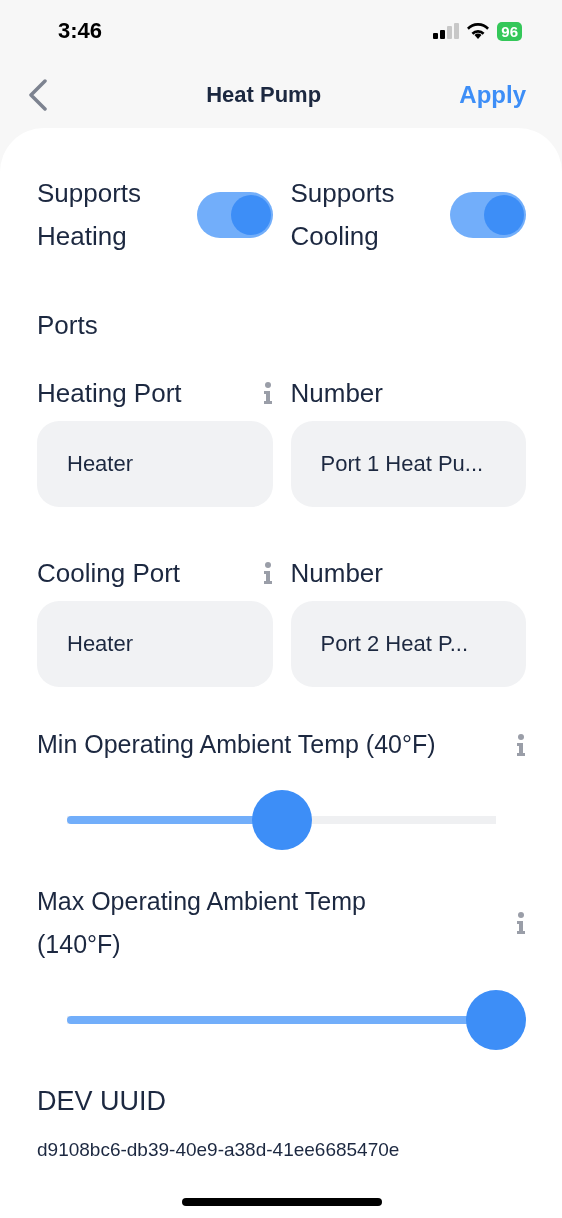 Image resolution: width=562 pixels, height=1218 pixels. Describe the element at coordinates (80, 31) in the screenshot. I see `status-time: 3:46` at that location.